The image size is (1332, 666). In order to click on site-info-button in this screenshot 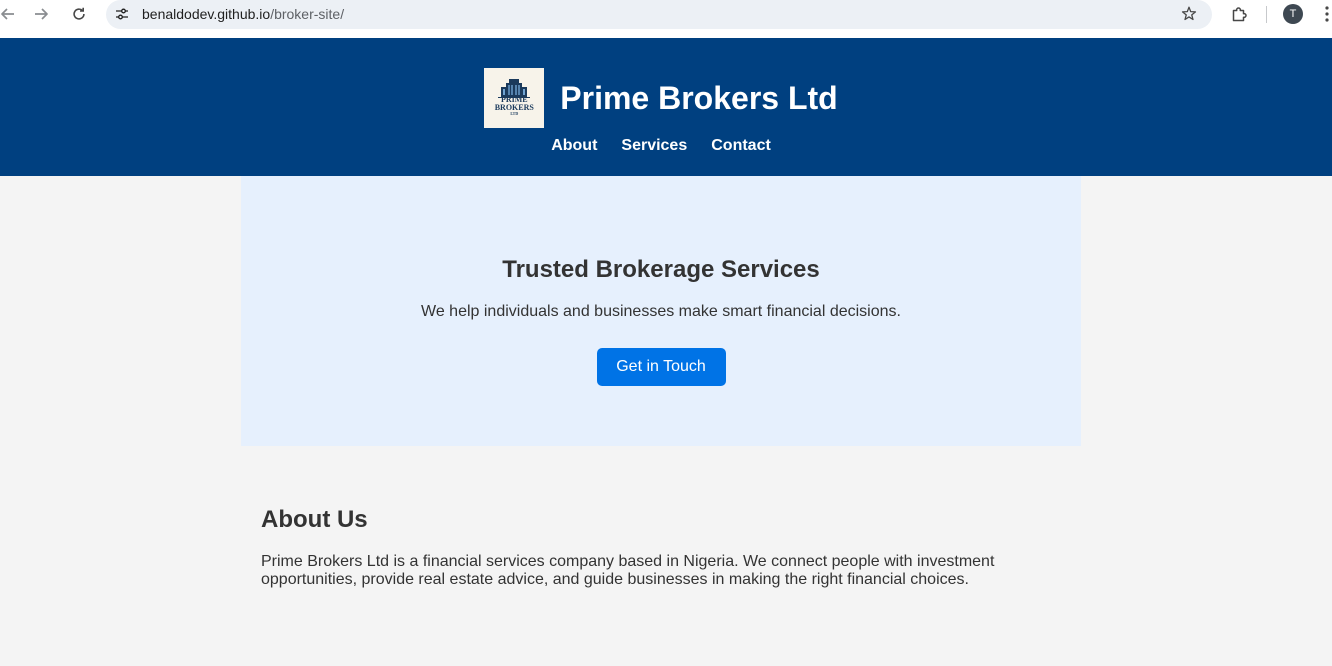, I will do `click(122, 14)`.